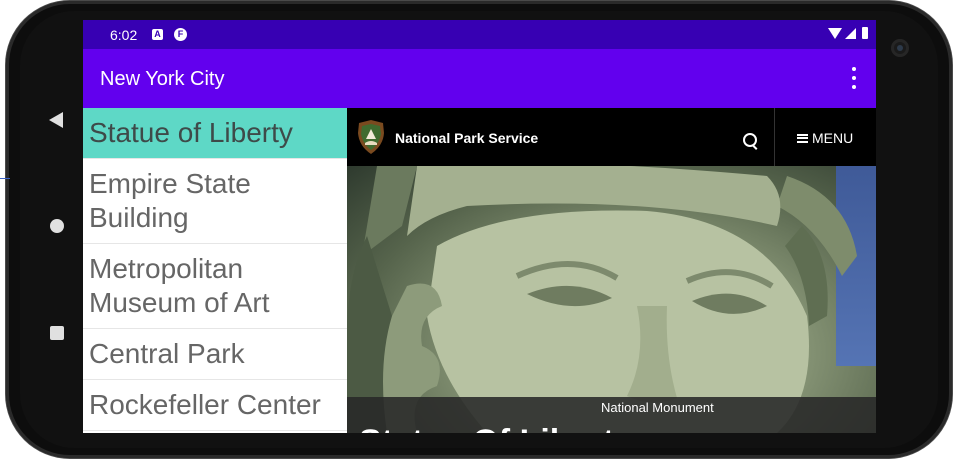 The width and height of the screenshot is (956, 460). I want to click on status-time: 6:02, so click(124, 35).